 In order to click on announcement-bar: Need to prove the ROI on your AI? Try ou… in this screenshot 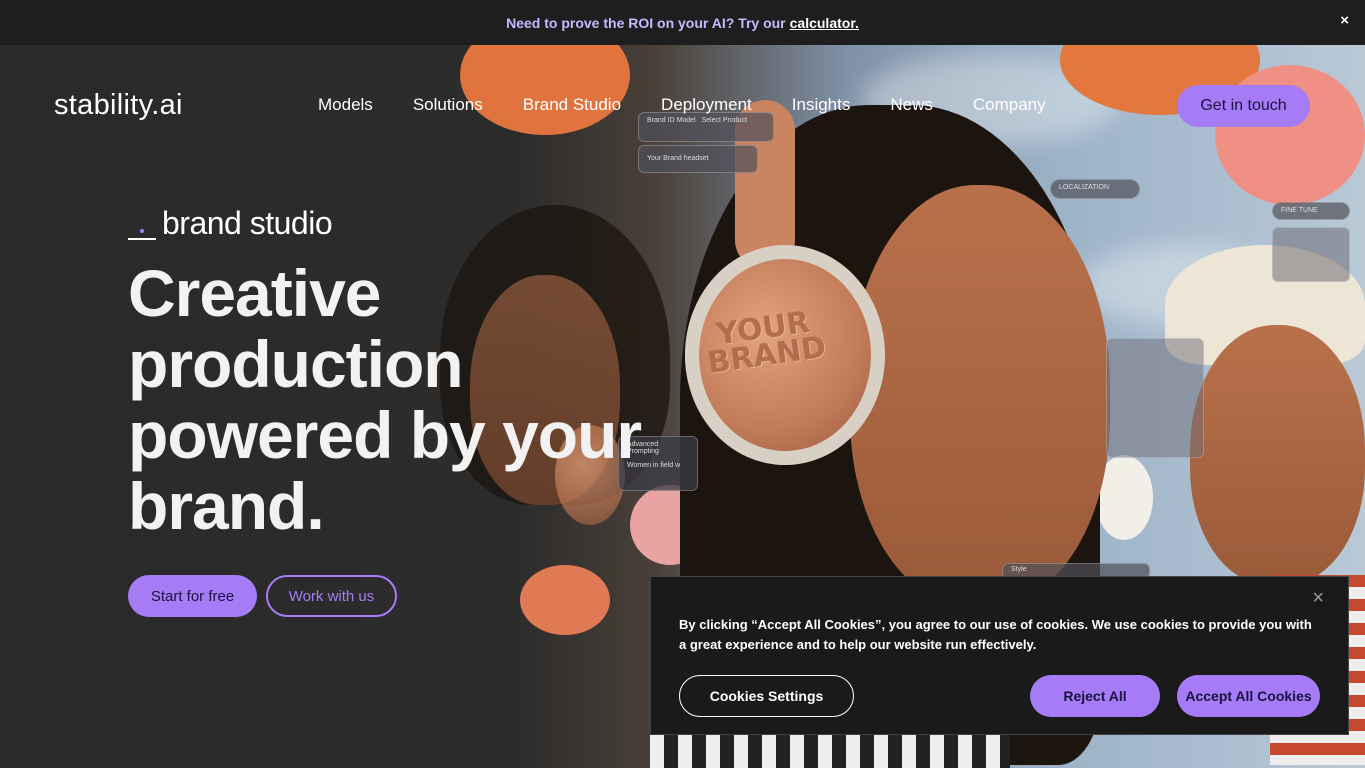, I will do `click(682, 22)`.